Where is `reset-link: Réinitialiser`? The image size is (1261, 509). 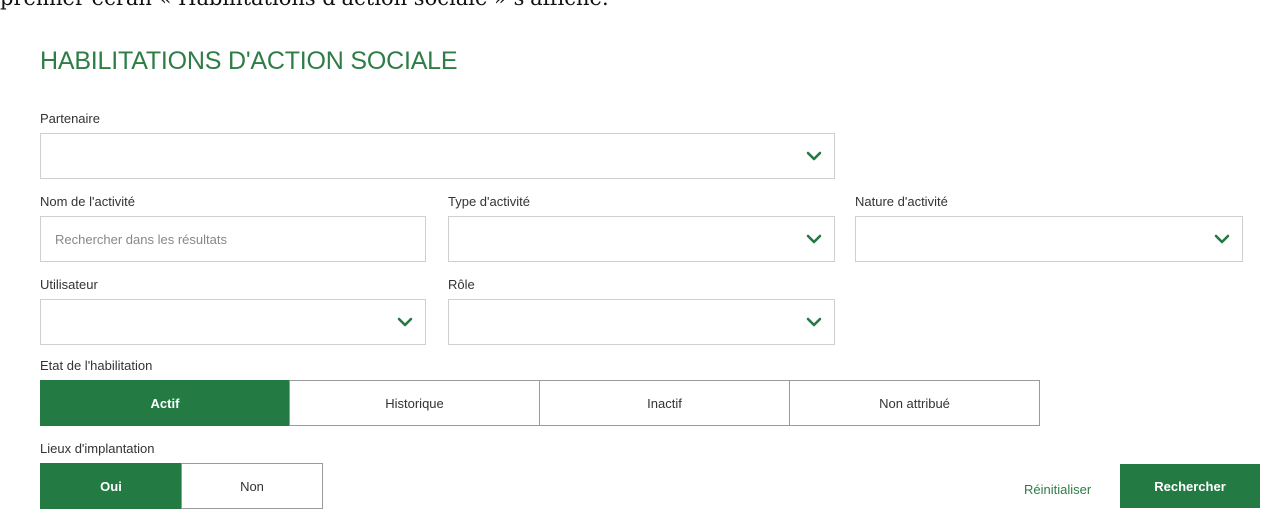 reset-link: Réinitialiser is located at coordinates (1057, 489).